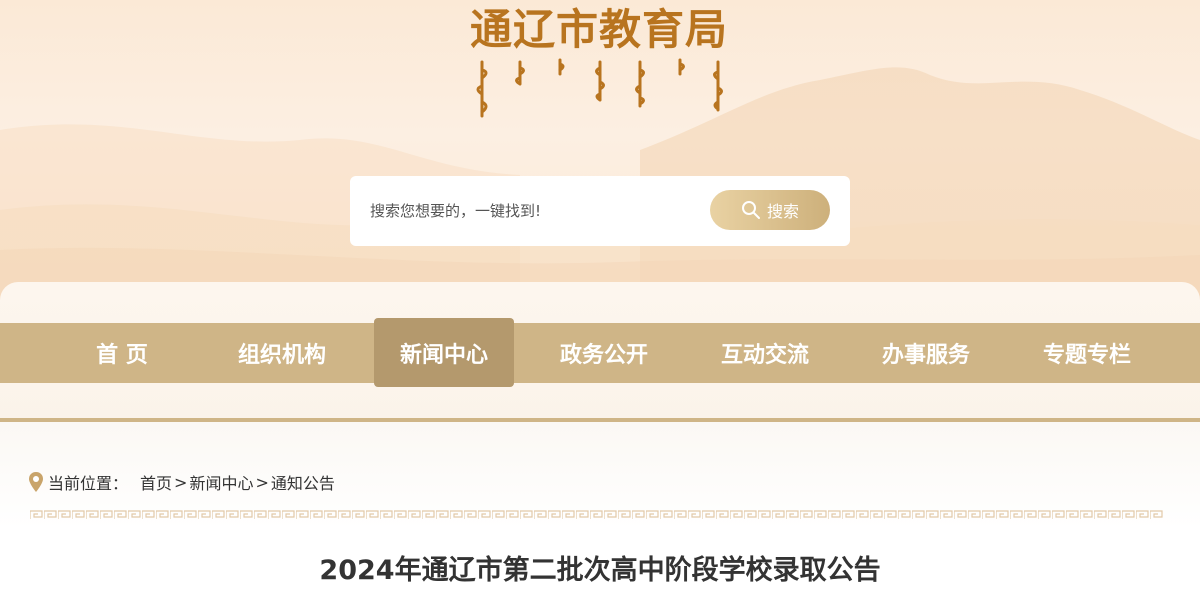 This screenshot has width=1200, height=599. I want to click on breadcrumb-news-center-link: 新闻中心, so click(221, 482).